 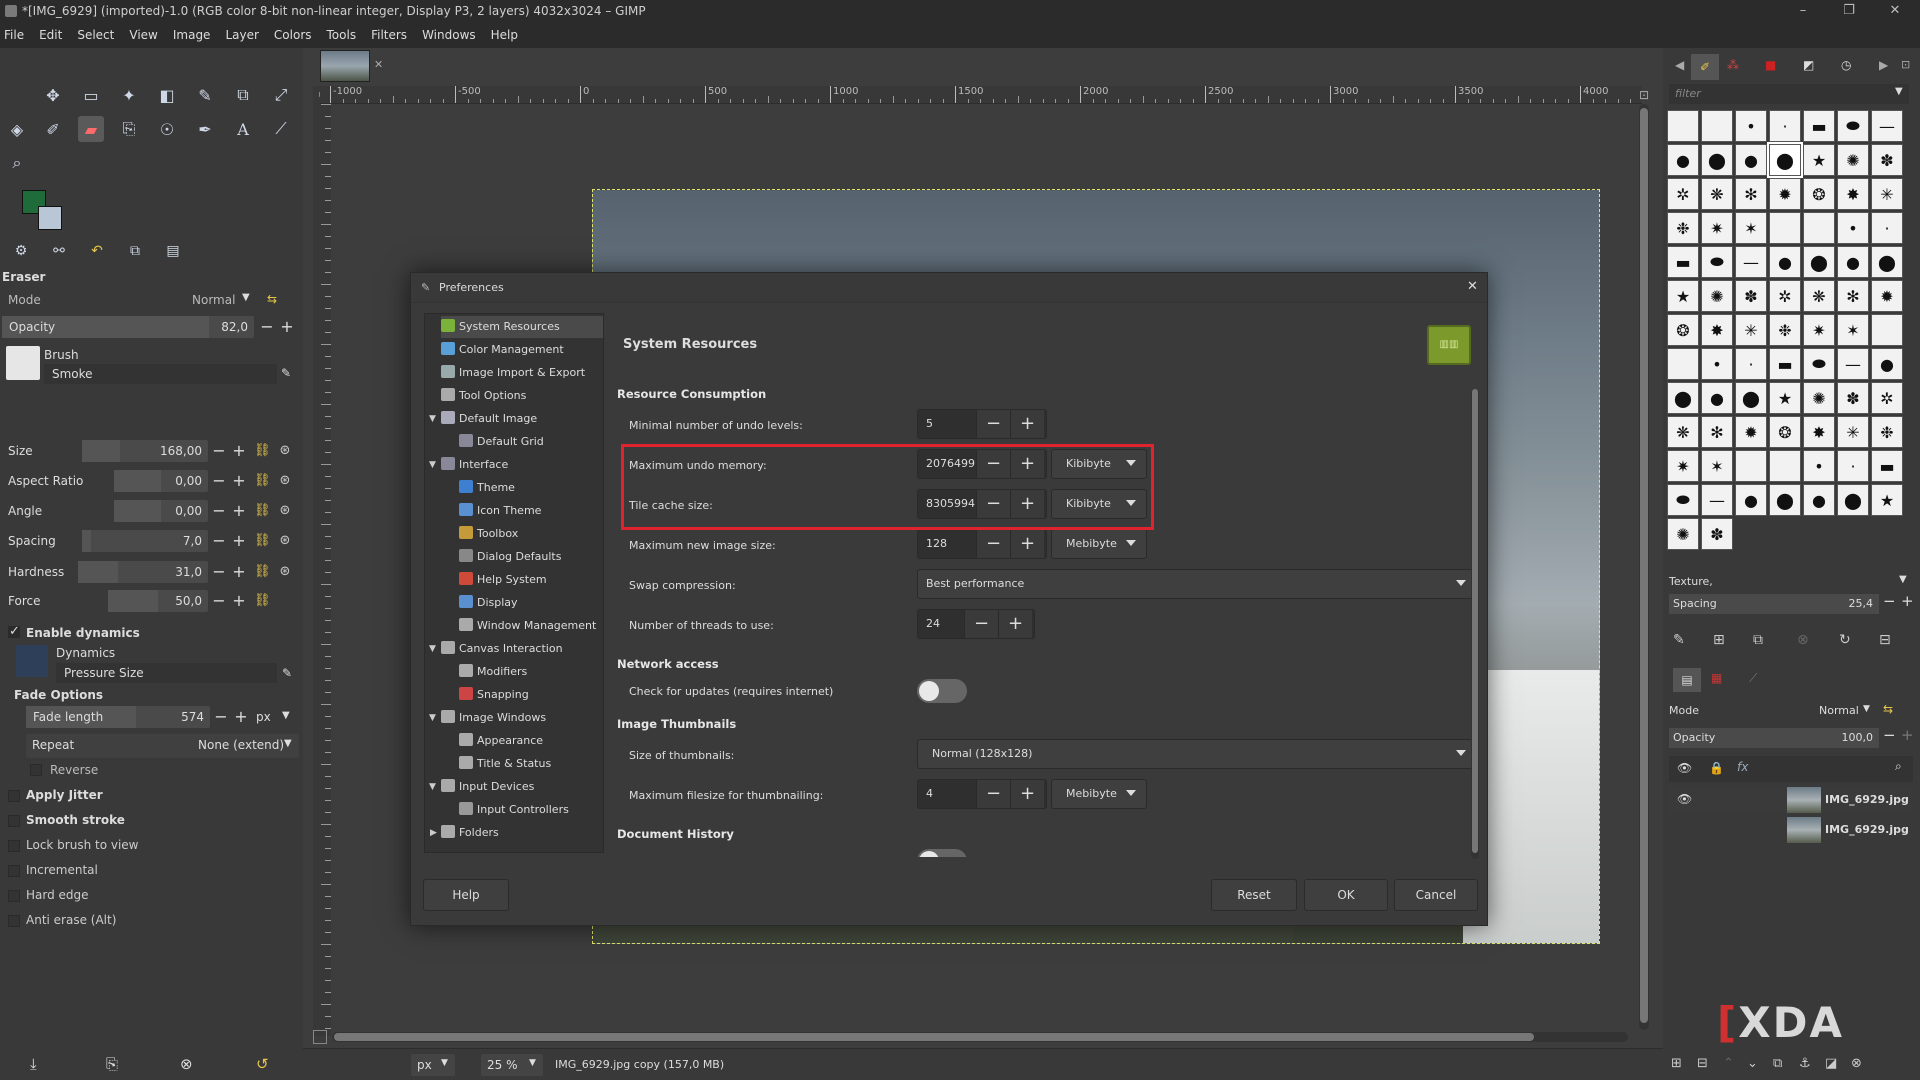 What do you see at coordinates (1866, 709) in the screenshot?
I see `chevron-down-icon: ▼` at bounding box center [1866, 709].